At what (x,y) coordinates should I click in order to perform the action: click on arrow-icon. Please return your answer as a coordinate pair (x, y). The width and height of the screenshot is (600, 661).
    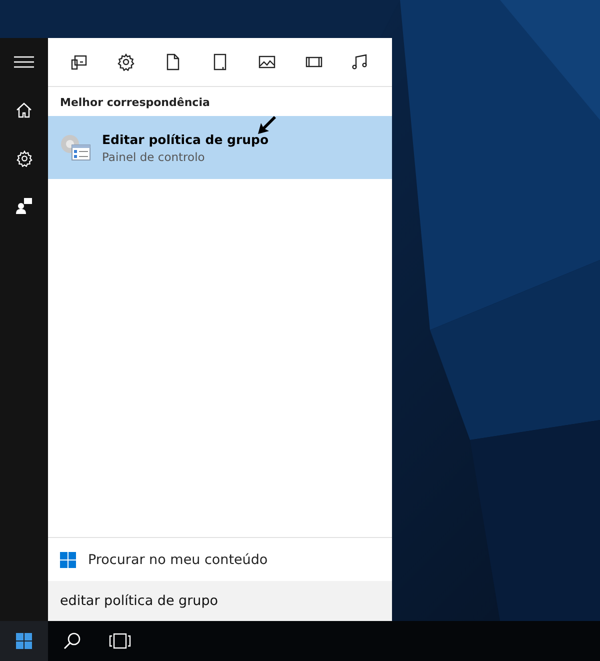
    Looking at the image, I should click on (266, 124).